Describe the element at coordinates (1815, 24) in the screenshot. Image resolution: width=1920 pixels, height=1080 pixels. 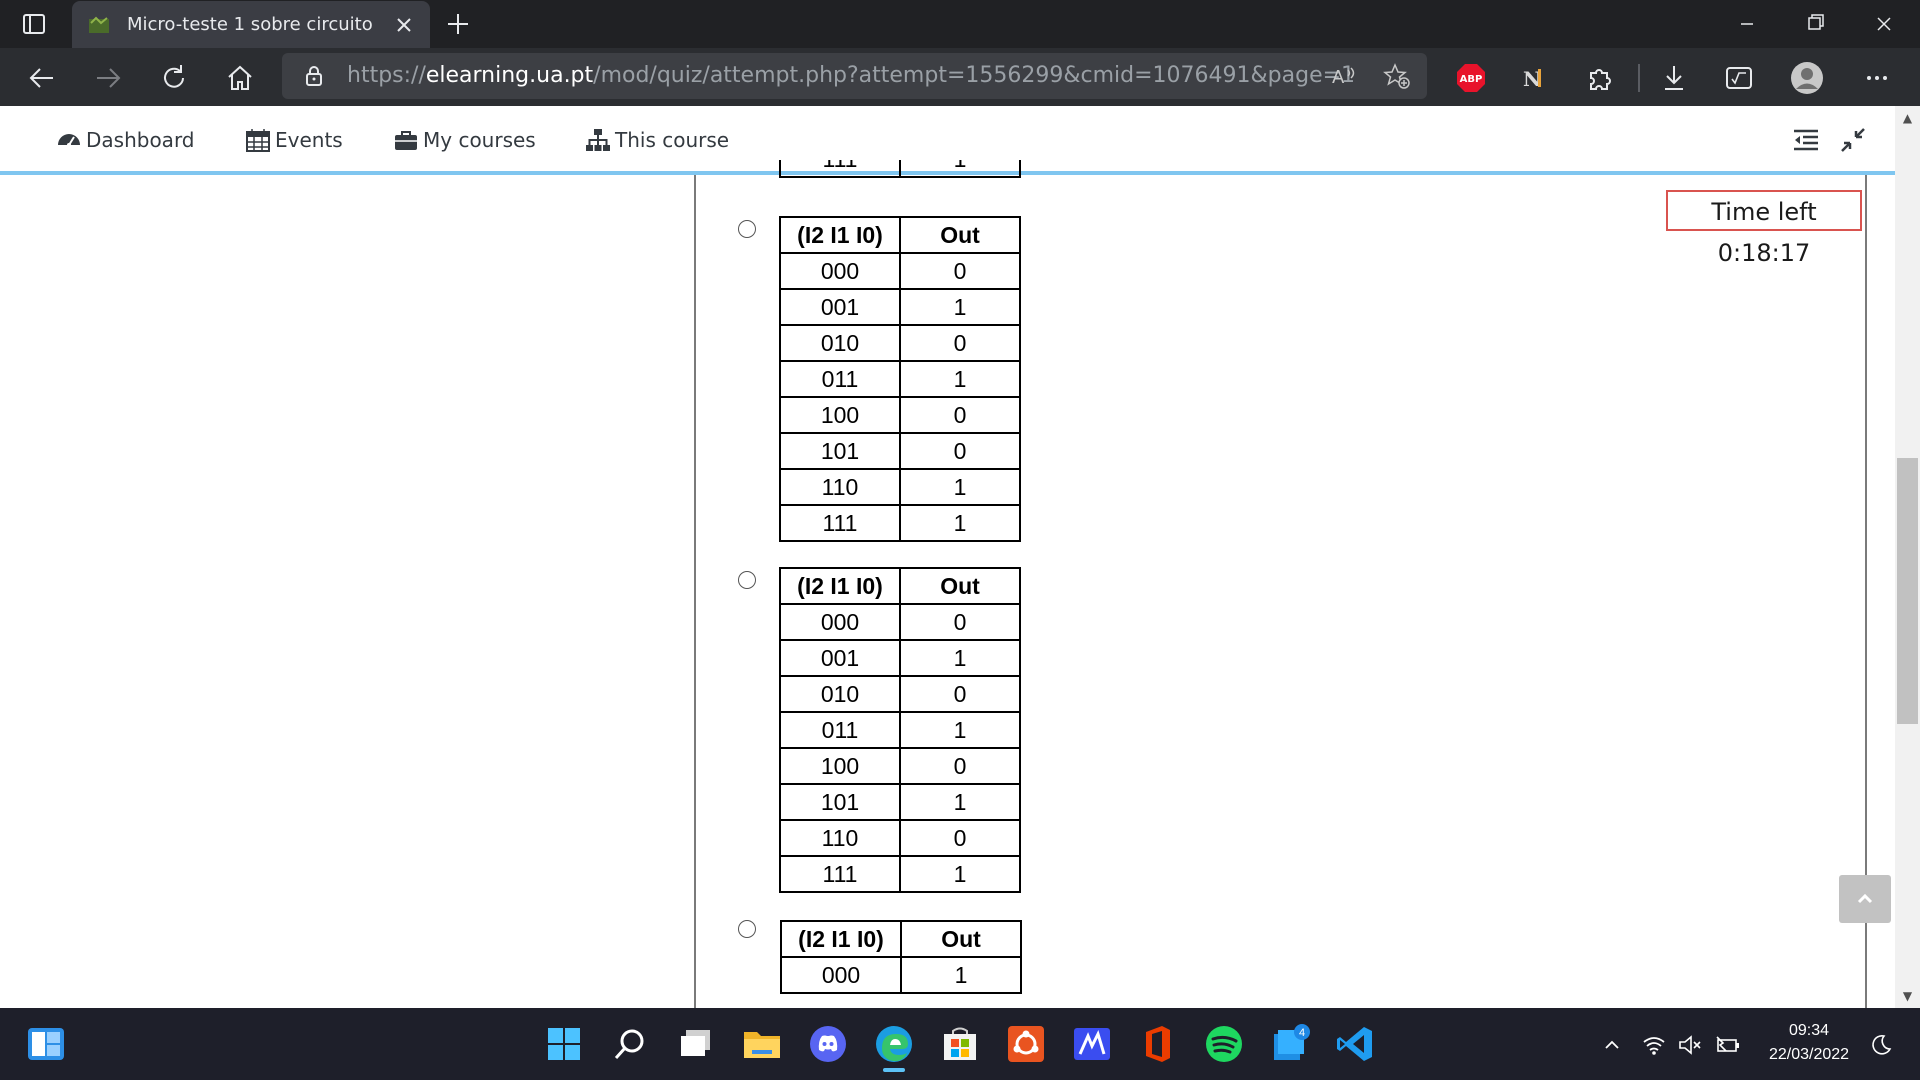
I see `restore-icon` at that location.